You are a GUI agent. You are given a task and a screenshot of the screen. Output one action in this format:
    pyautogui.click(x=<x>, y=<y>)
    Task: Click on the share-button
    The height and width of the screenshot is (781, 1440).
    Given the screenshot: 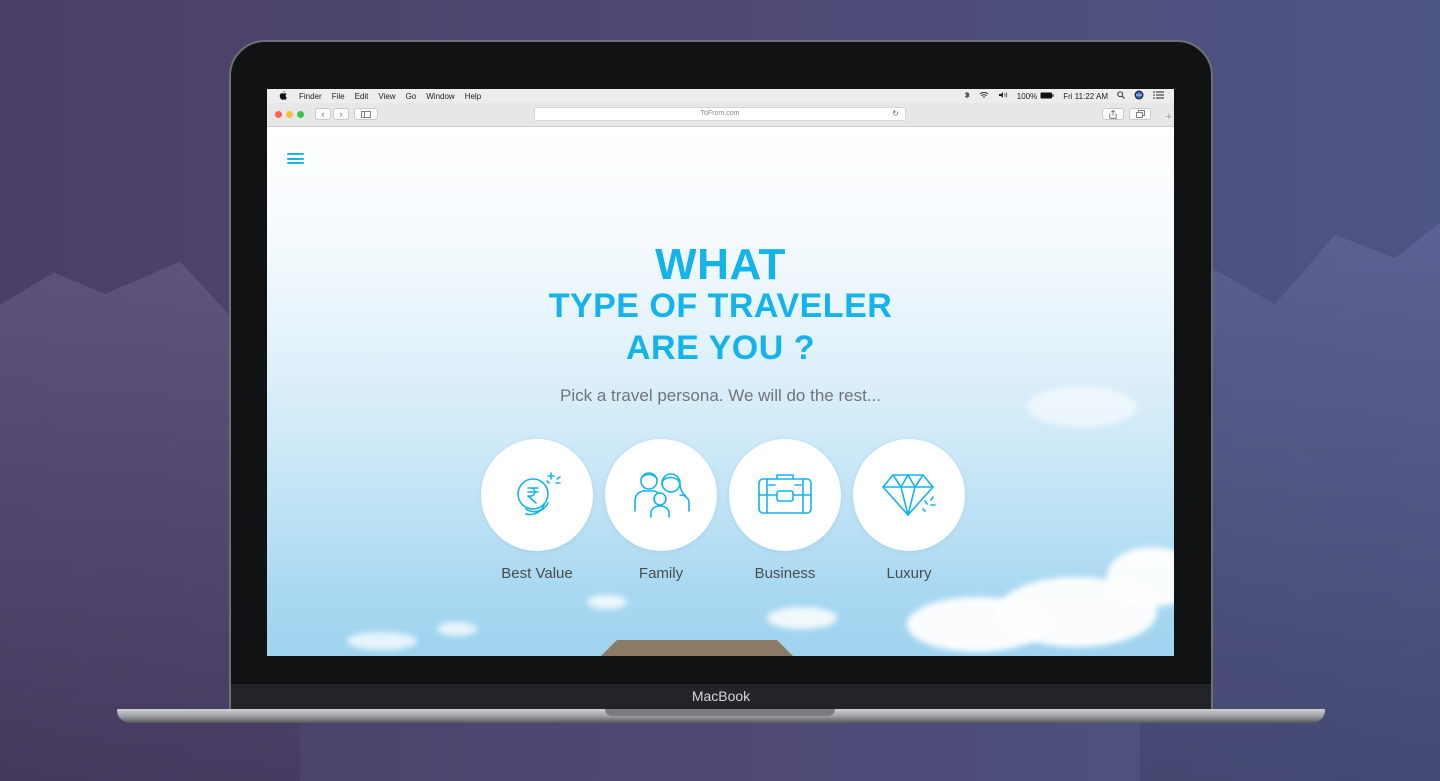 What is the action you would take?
    pyautogui.click(x=1113, y=114)
    